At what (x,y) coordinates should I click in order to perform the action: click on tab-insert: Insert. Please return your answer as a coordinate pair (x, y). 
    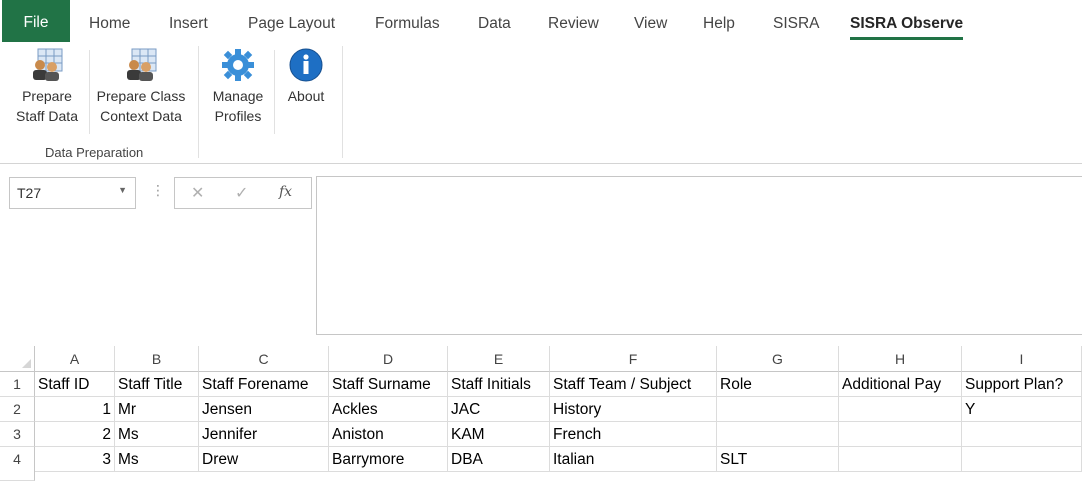
    Looking at the image, I should click on (188, 22).